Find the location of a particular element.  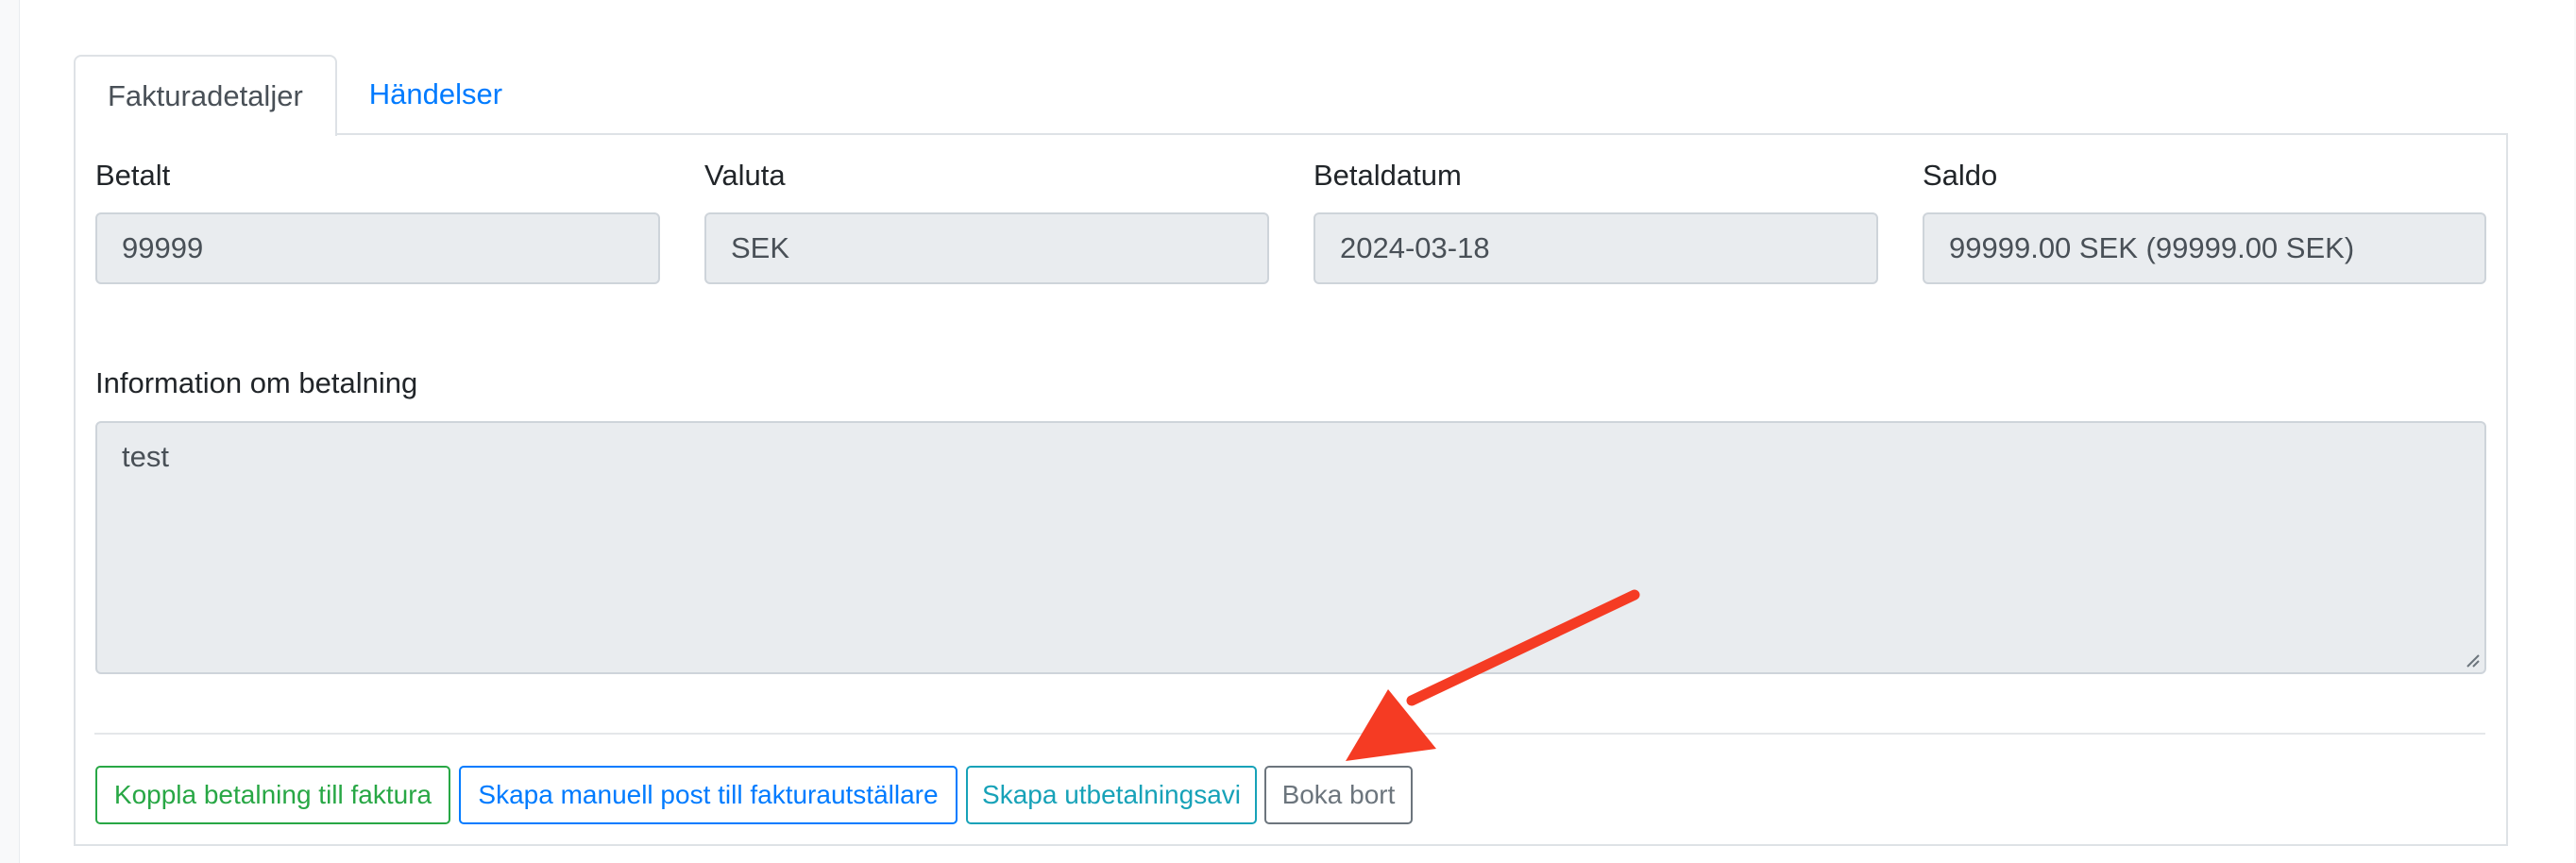

tab-events: Händelser is located at coordinates (435, 94).